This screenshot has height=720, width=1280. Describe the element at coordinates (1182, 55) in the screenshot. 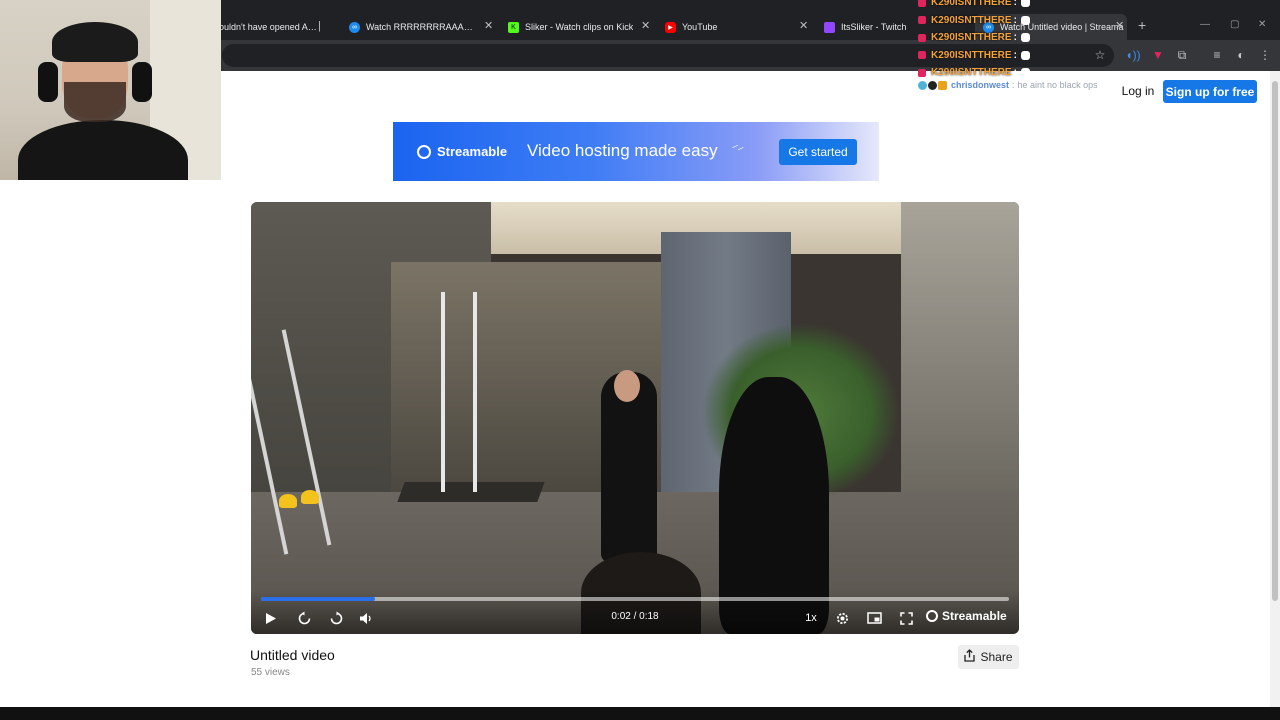

I see `extensions-puzzle-icon: ⧉` at that location.